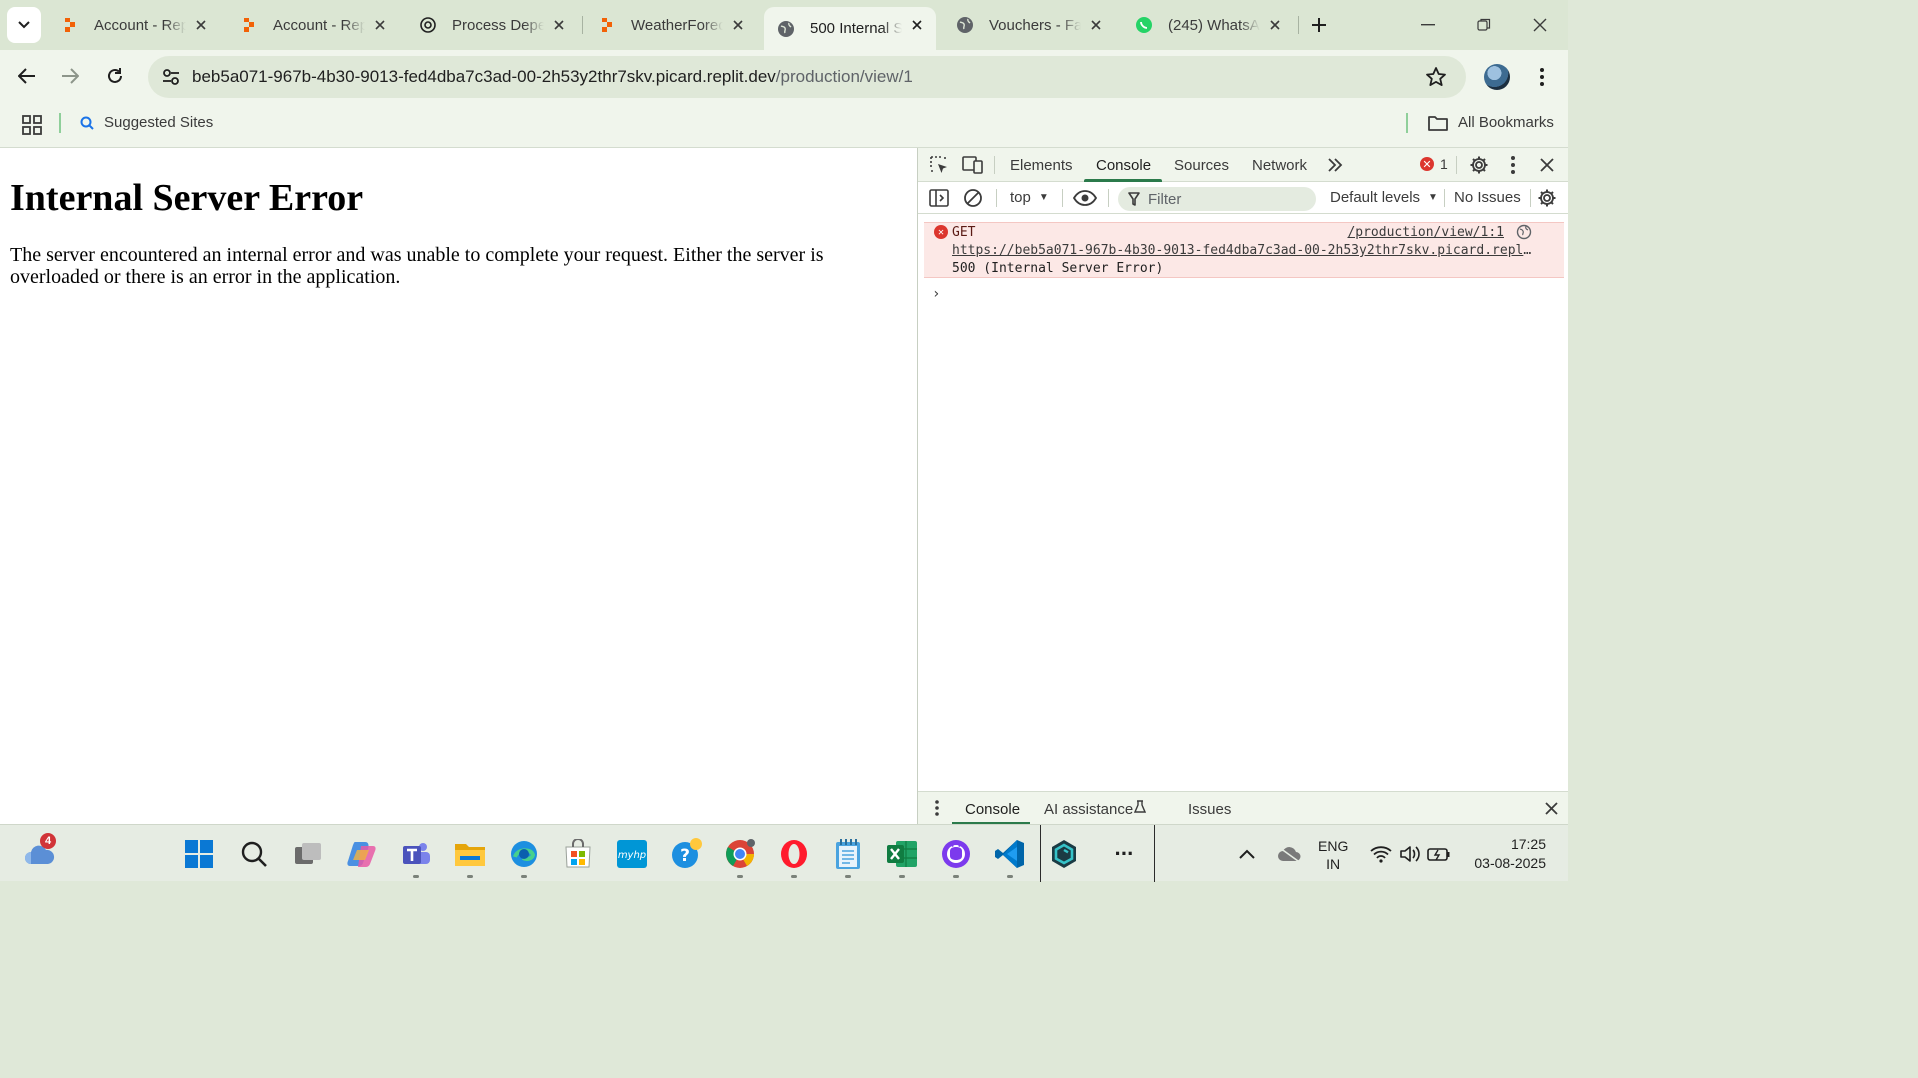  Describe the element at coordinates (416, 854) in the screenshot. I see `teams-icon` at that location.